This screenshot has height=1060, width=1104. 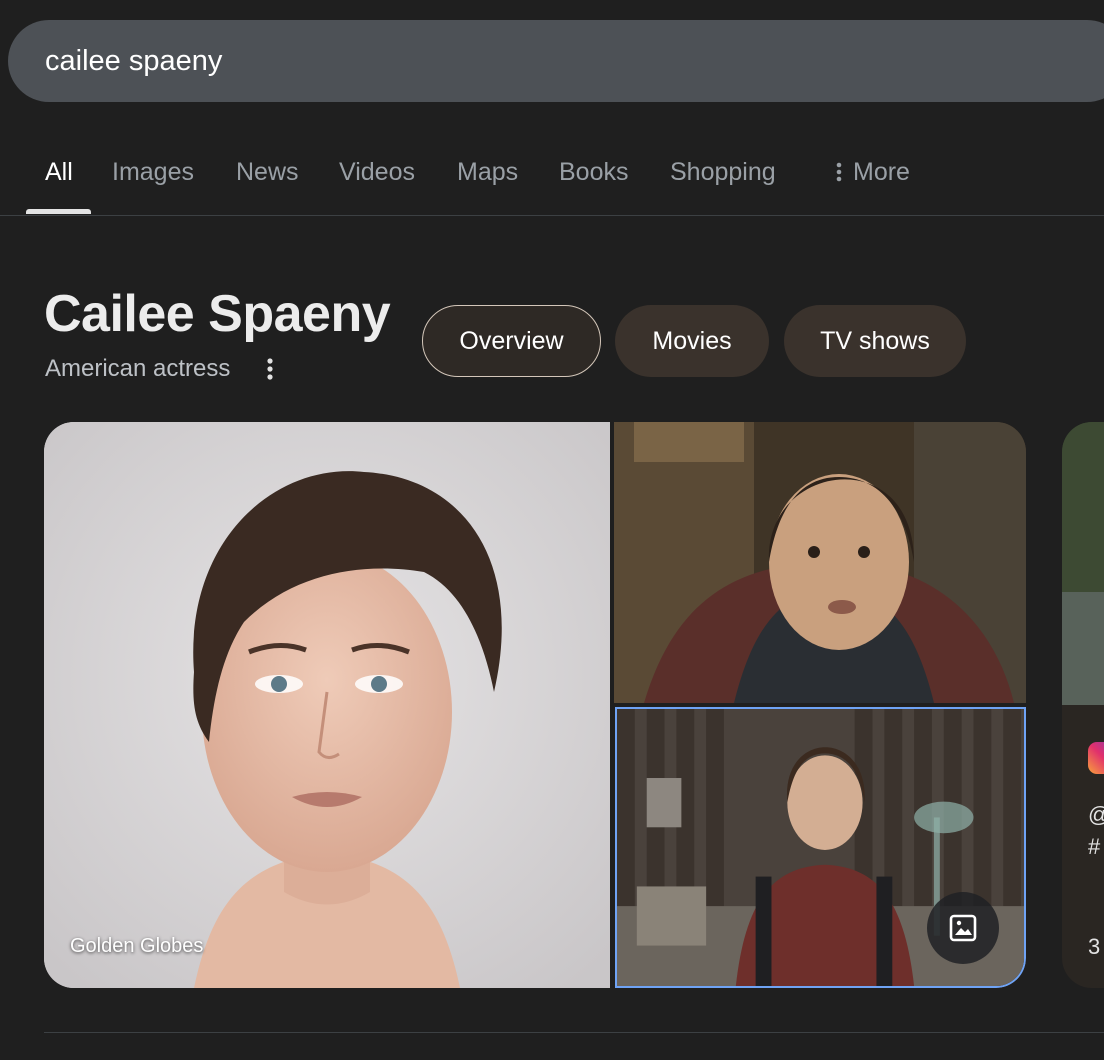 I want to click on tab-books: Books, so click(x=593, y=172).